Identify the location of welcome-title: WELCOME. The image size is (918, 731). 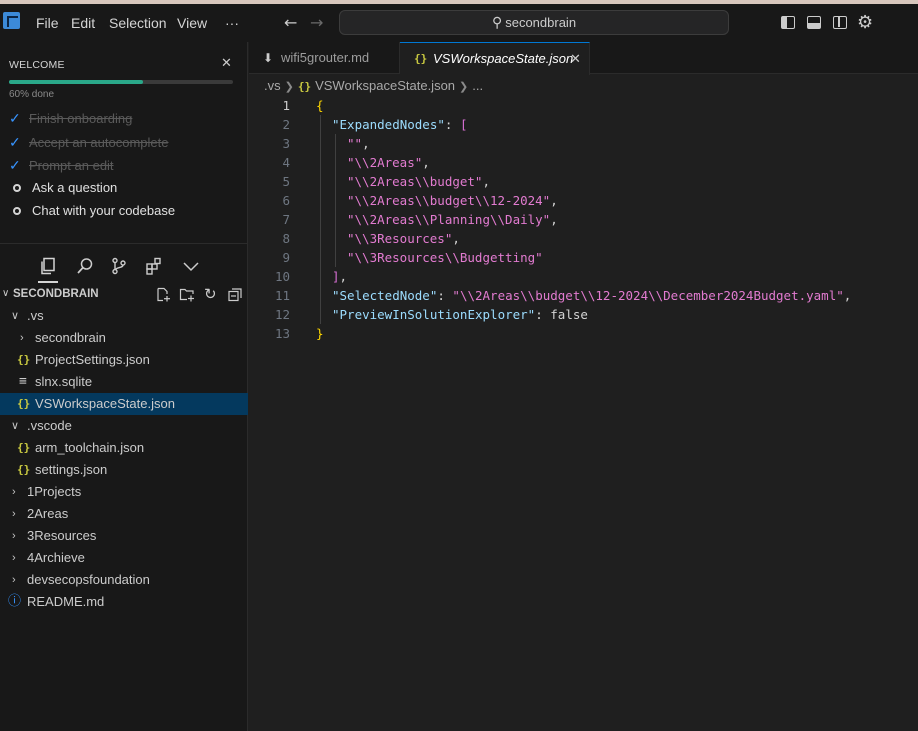
(37, 65).